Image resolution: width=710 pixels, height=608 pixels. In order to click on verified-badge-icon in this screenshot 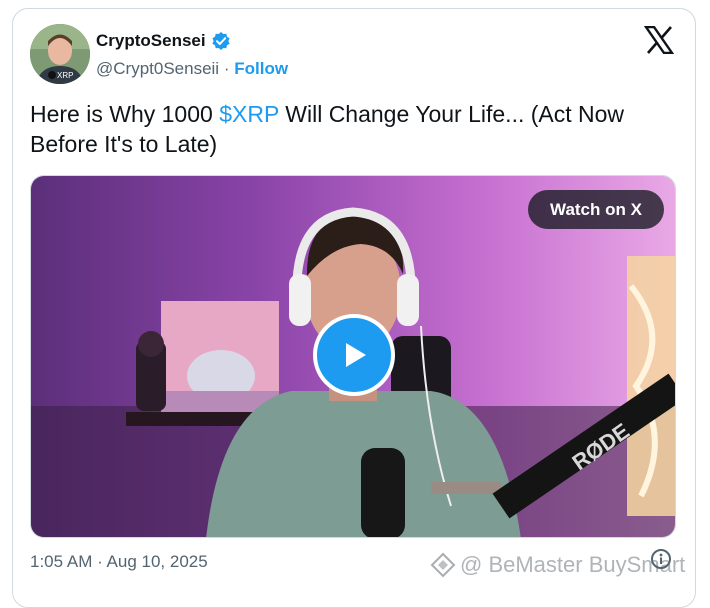, I will do `click(221, 41)`.